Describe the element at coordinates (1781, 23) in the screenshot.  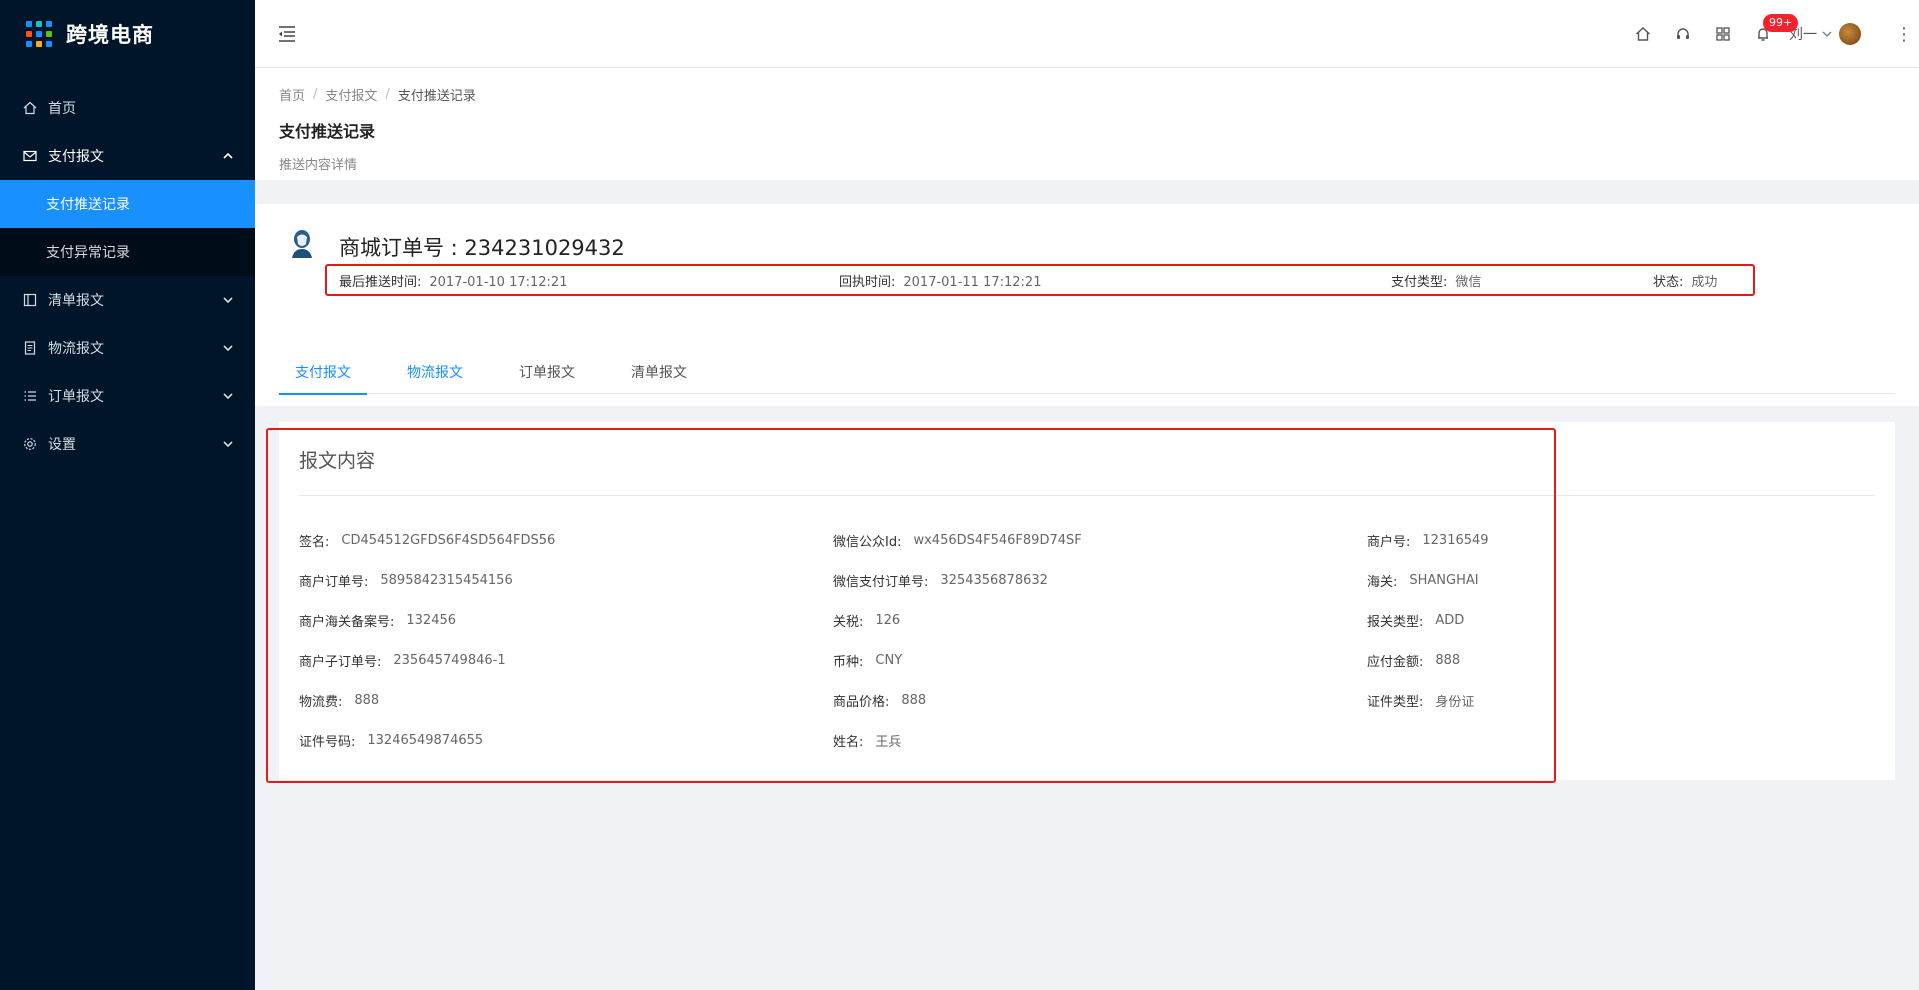
I see `notification-badge: 99+` at that location.